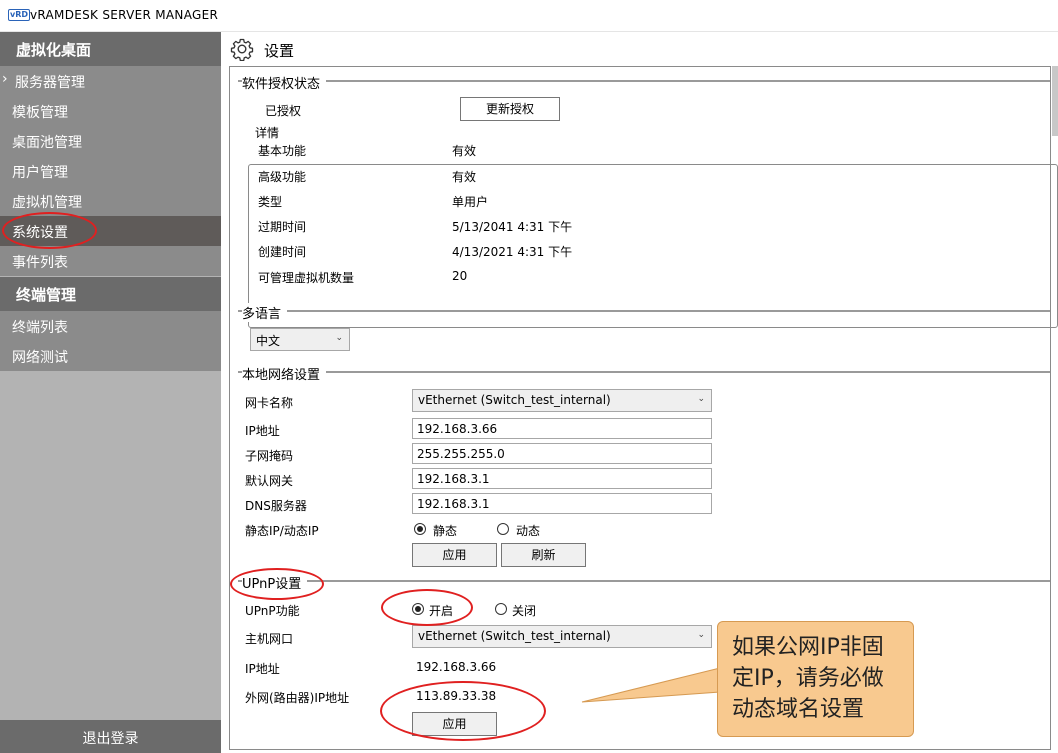  Describe the element at coordinates (529, 16) in the screenshot. I see `title-bar: vRD vRAMDESK SERVER MANAGER` at that location.